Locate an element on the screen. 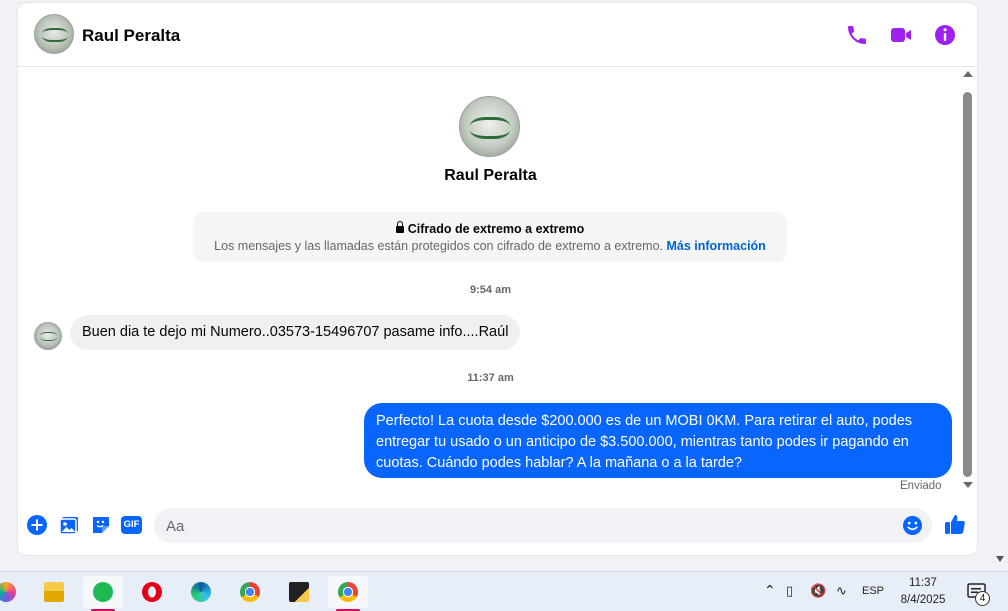  chat-scrollbar is located at coordinates (968, 282).